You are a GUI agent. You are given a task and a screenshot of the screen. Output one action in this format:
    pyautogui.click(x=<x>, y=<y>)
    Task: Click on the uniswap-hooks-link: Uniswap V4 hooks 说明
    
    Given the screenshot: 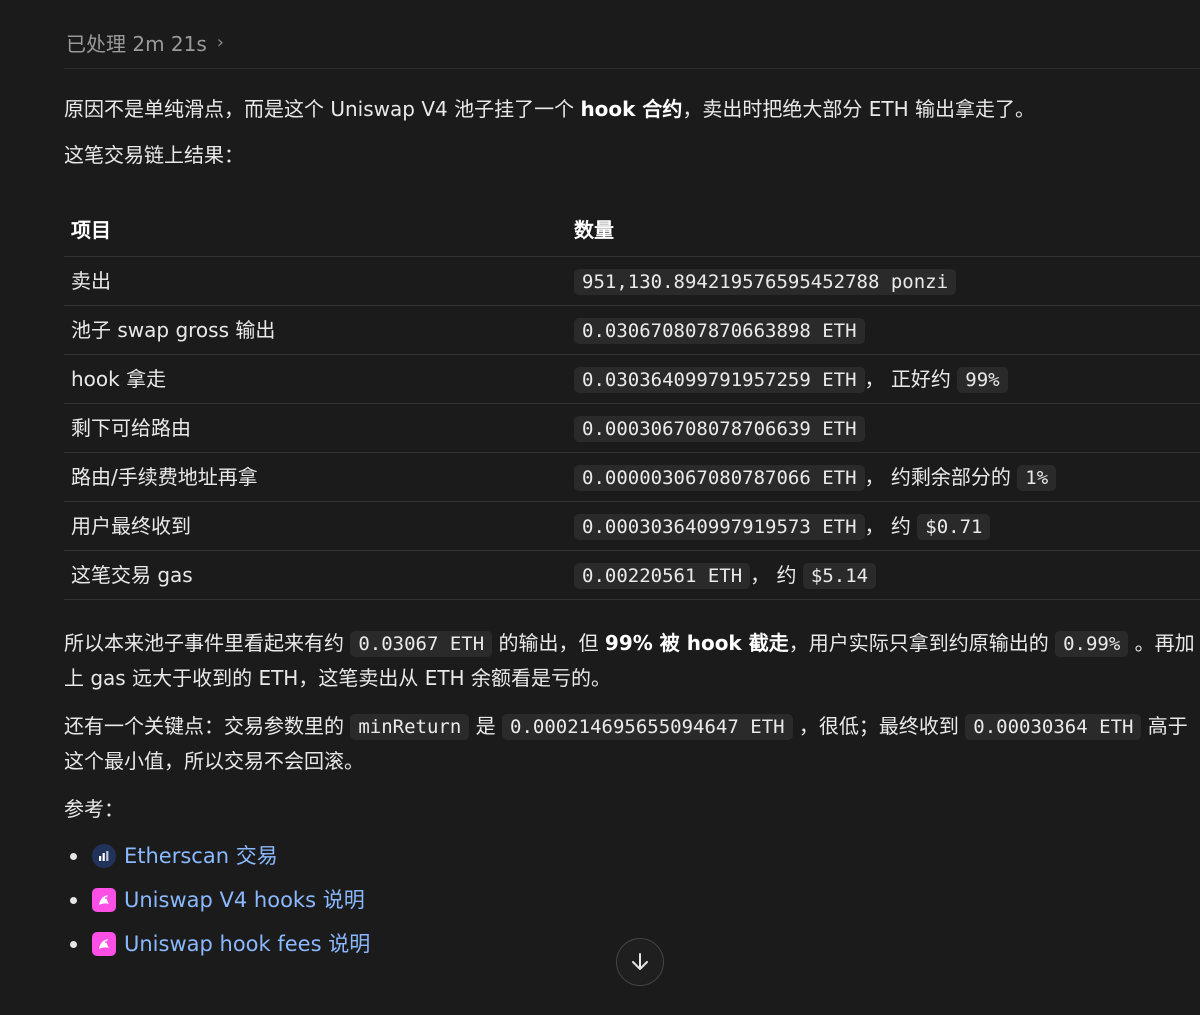 What is the action you would take?
    pyautogui.click(x=244, y=900)
    